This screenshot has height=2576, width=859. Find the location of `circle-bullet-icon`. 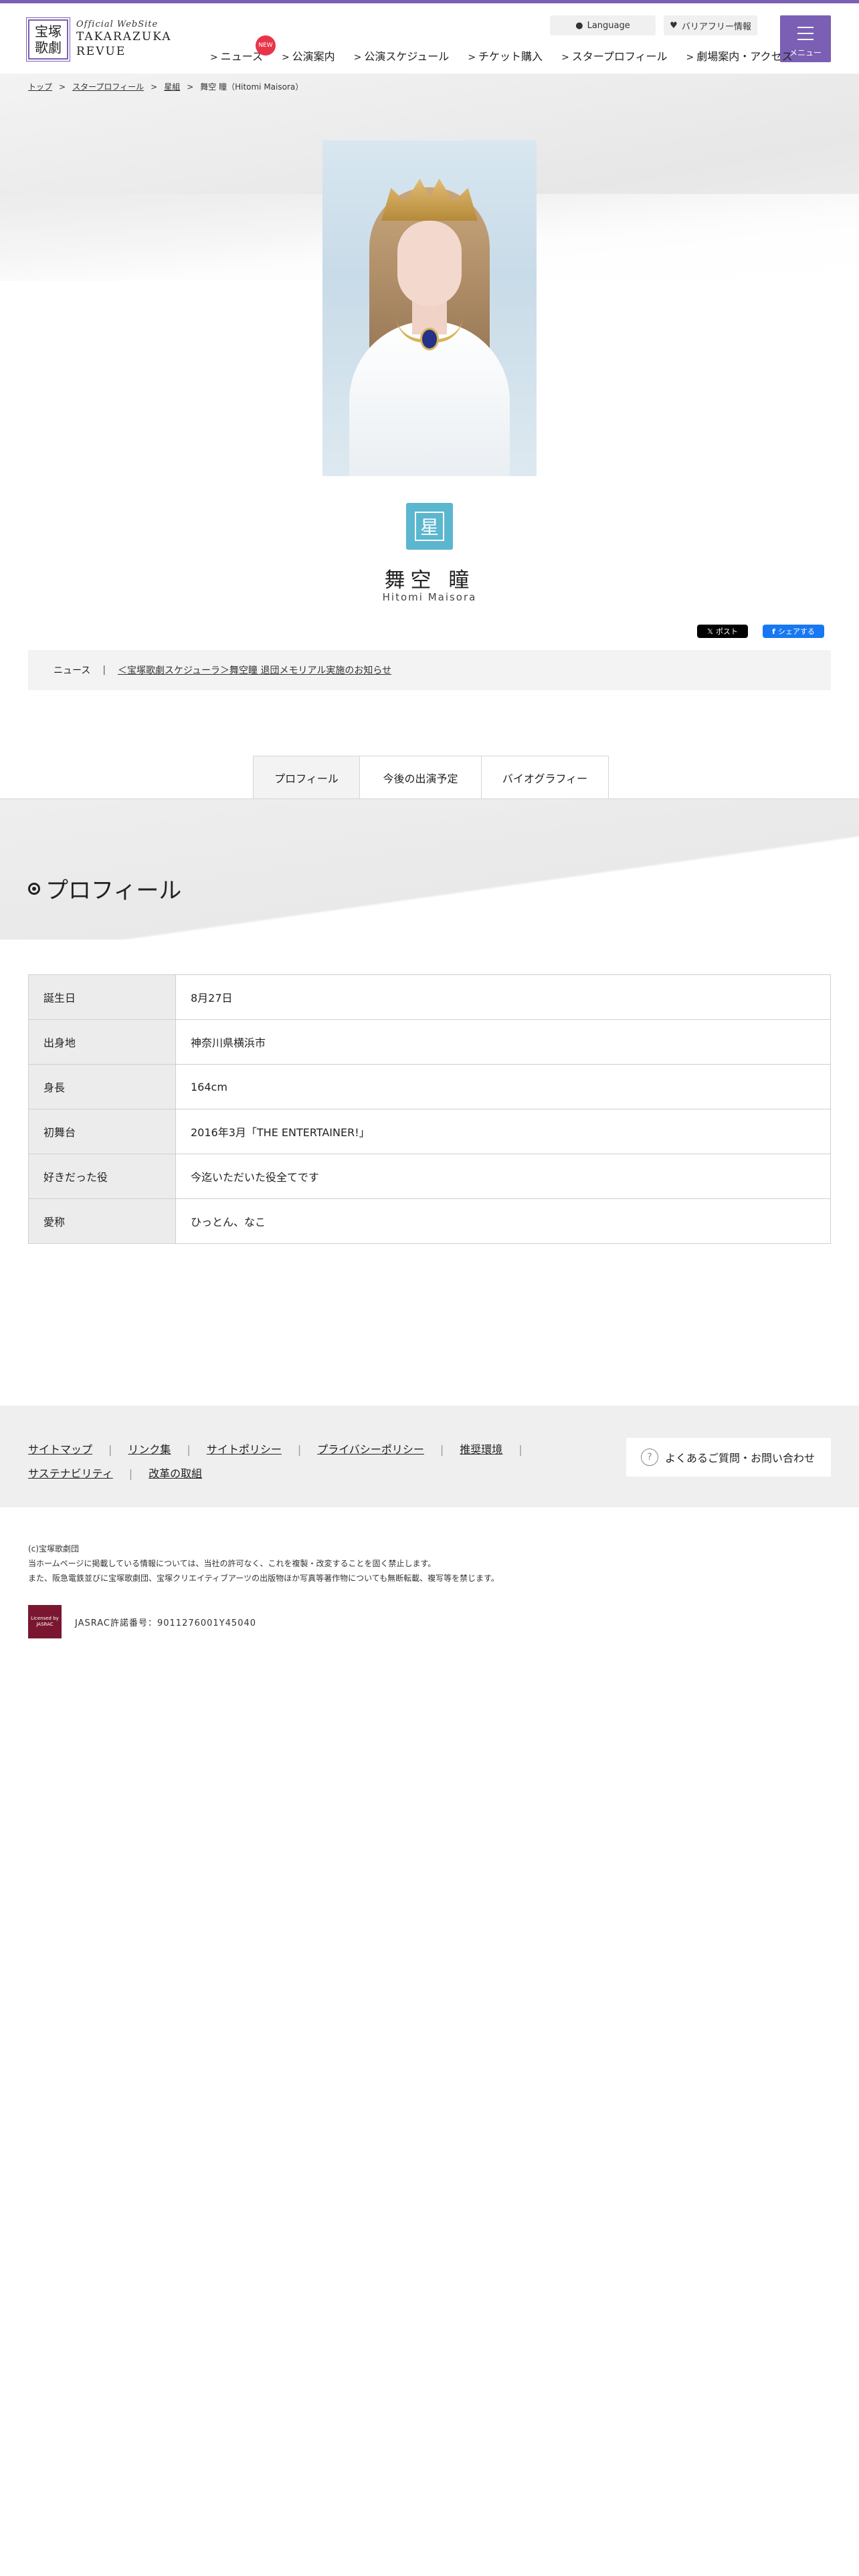

circle-bullet-icon is located at coordinates (34, 888).